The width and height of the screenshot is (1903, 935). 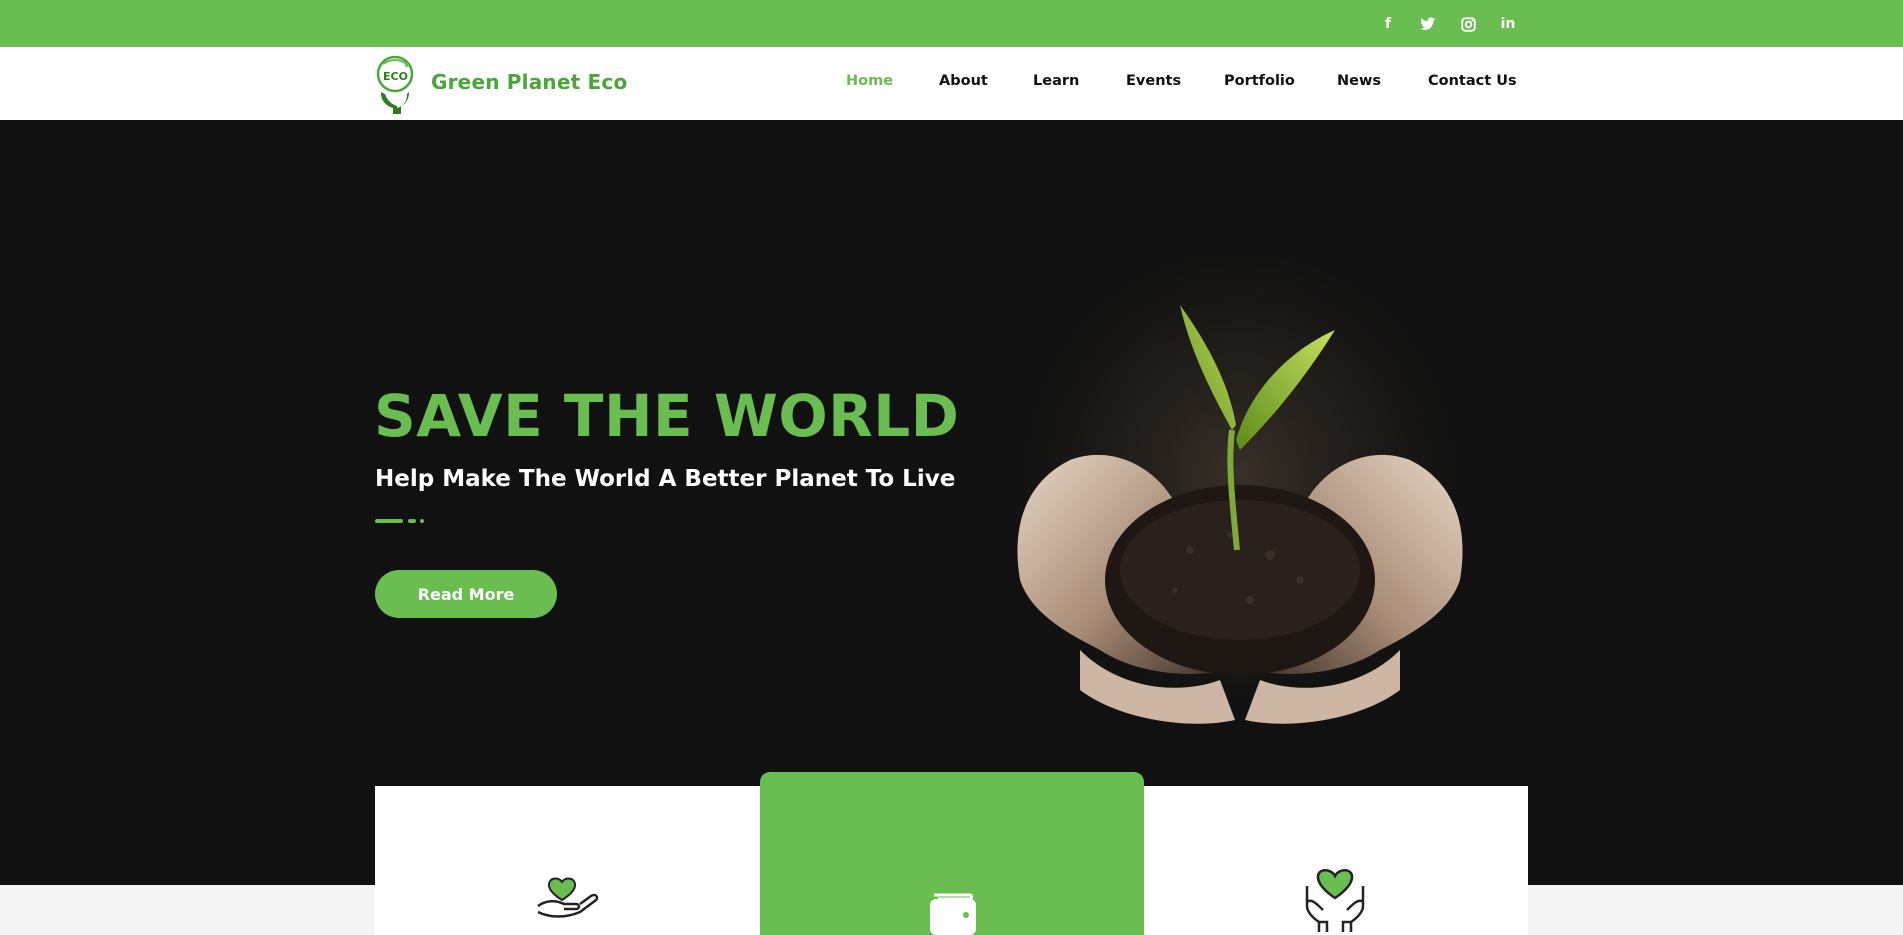 What do you see at coordinates (395, 76) in the screenshot?
I see `logo-text: ECO` at bounding box center [395, 76].